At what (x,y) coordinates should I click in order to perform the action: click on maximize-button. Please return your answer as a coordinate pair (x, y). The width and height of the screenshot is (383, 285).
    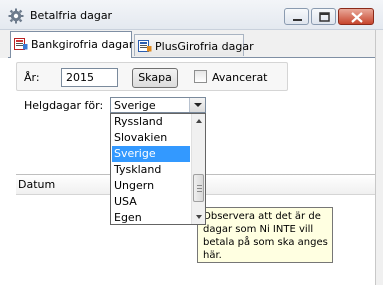
    Looking at the image, I should click on (323, 16).